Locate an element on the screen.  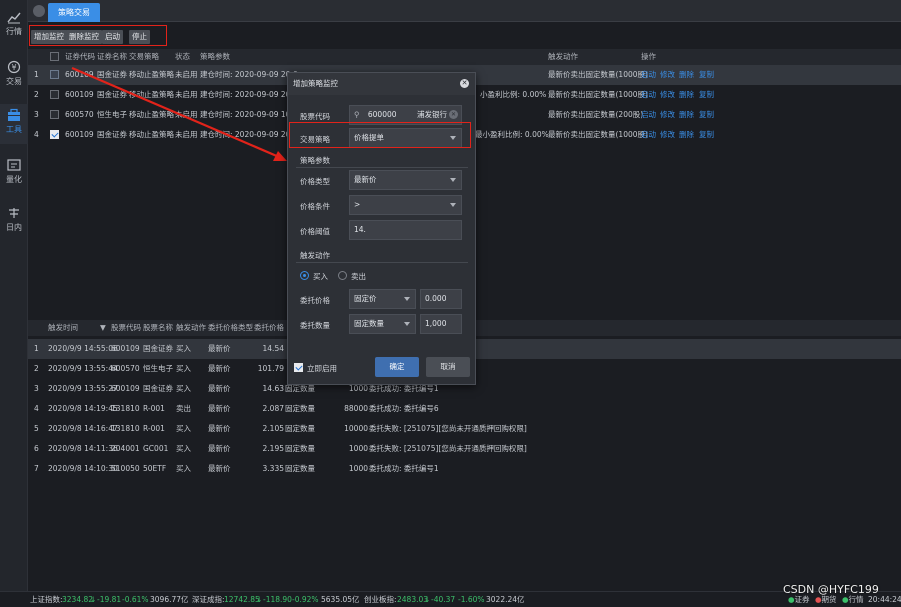
price-threshold-input: 14. is located at coordinates (405, 230).